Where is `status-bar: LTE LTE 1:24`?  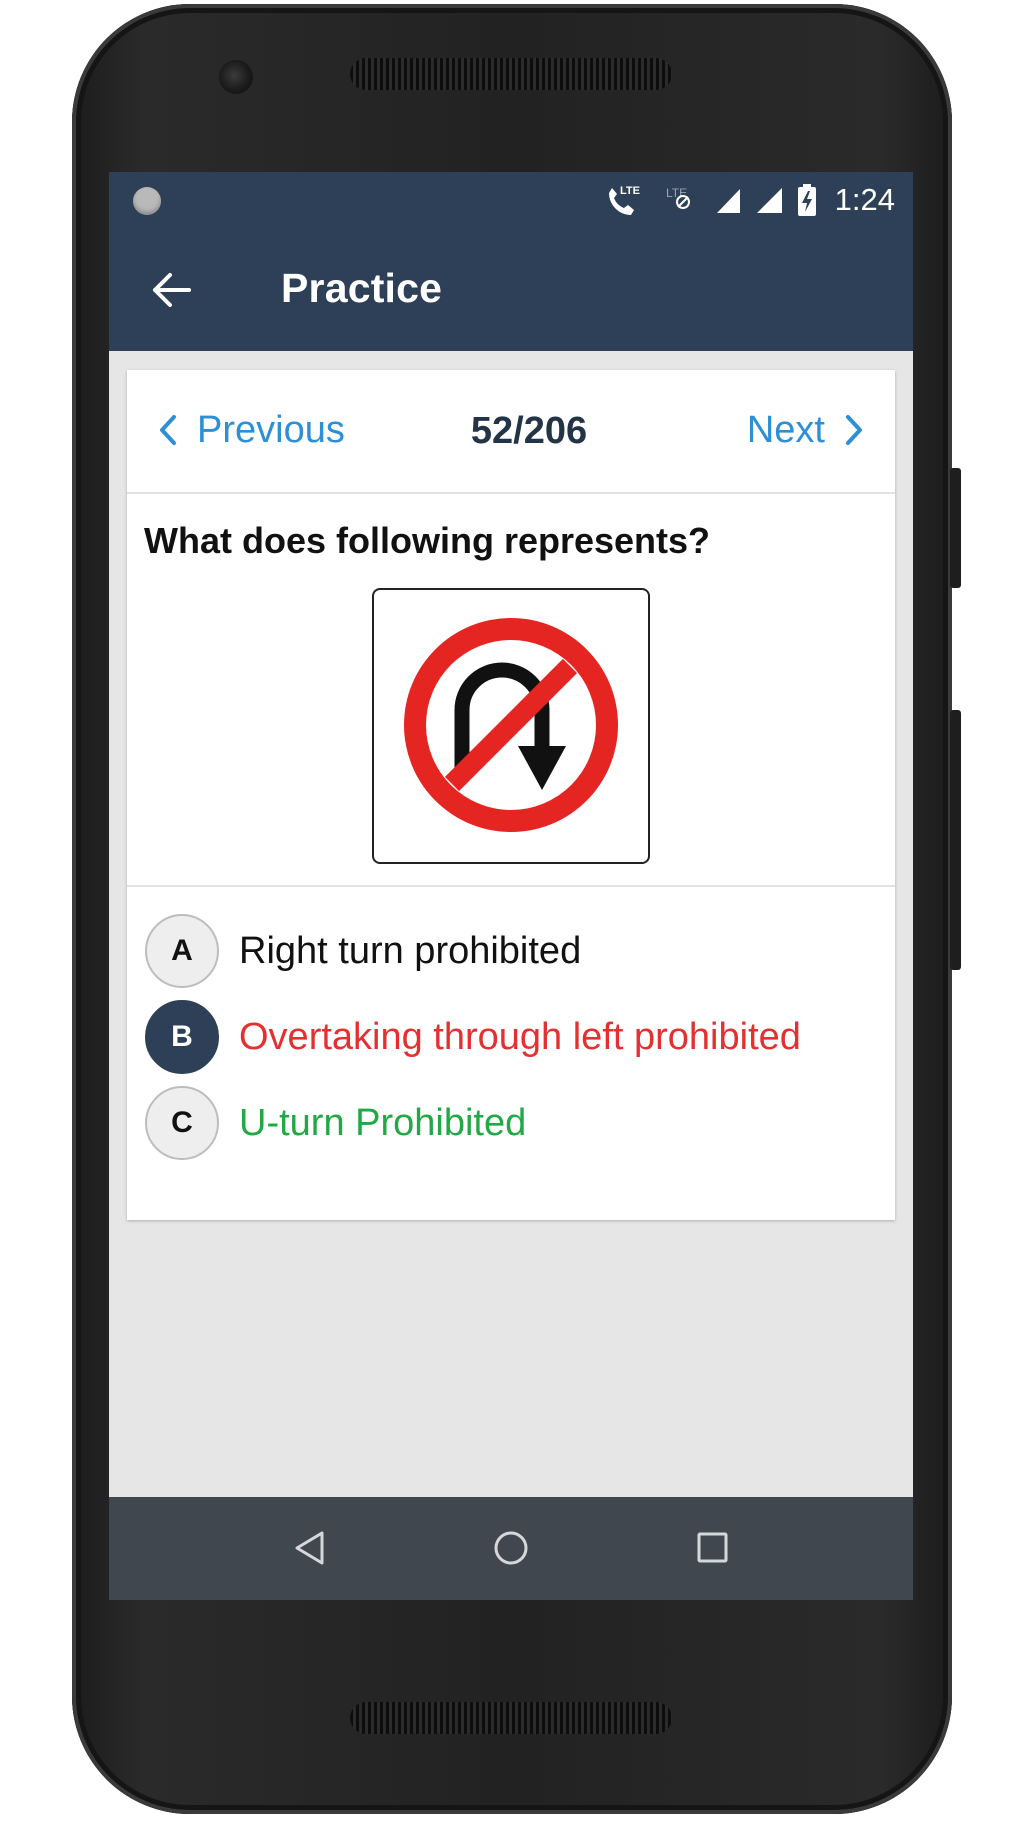 status-bar: LTE LTE 1:24 is located at coordinates (511, 199).